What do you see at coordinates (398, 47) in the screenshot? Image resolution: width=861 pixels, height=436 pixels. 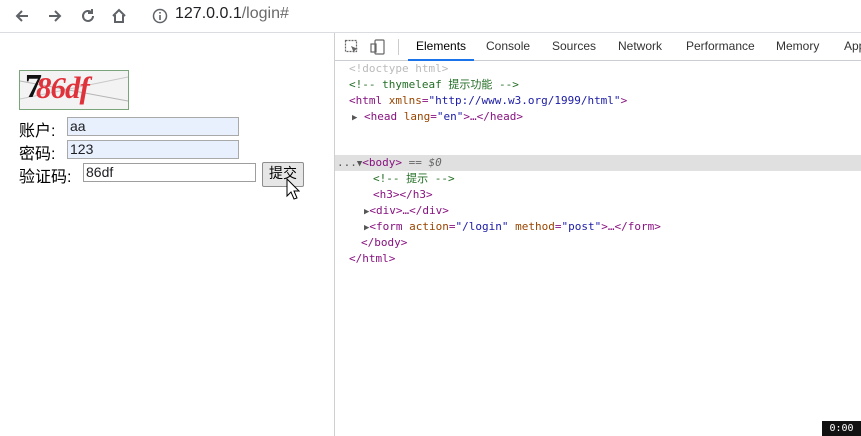 I see `tab-separator` at bounding box center [398, 47].